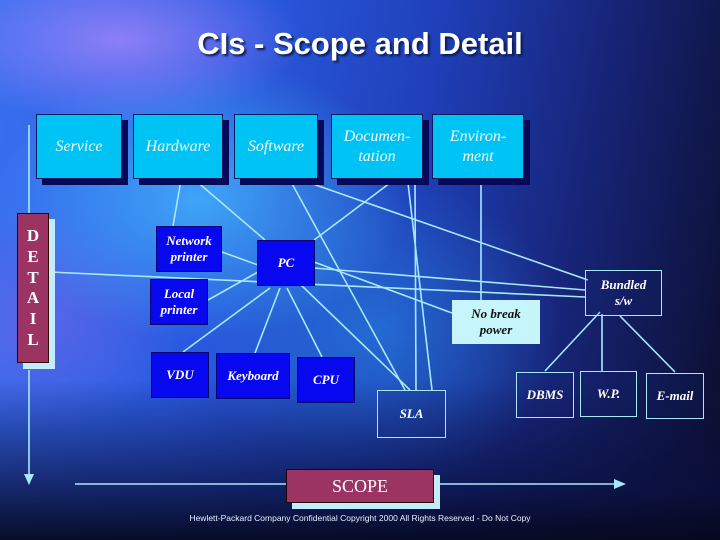 This screenshot has width=720, height=540. I want to click on detail-axis-label: D E T A I L, so click(33, 288).